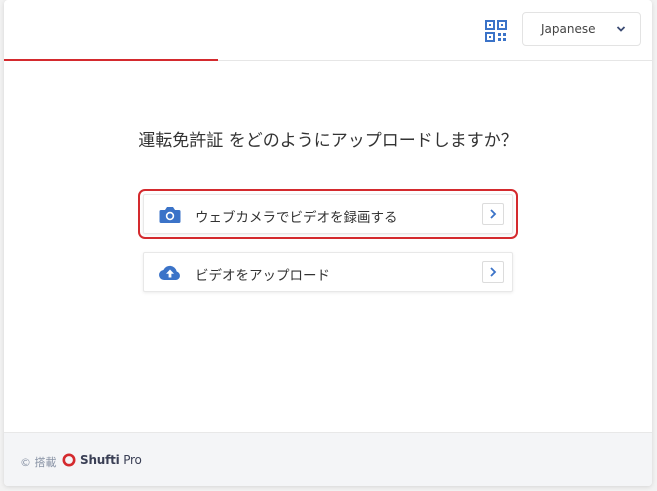  I want to click on shufti-pro-logo-icon, so click(69, 460).